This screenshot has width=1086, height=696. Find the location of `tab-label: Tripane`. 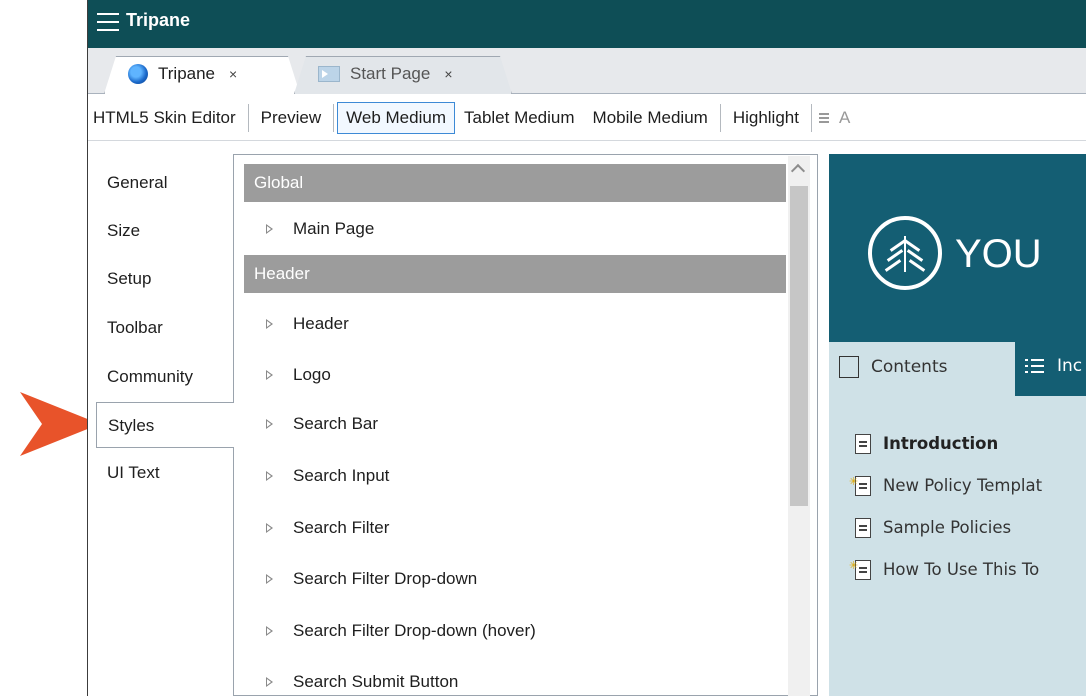

tab-label: Tripane is located at coordinates (187, 73).